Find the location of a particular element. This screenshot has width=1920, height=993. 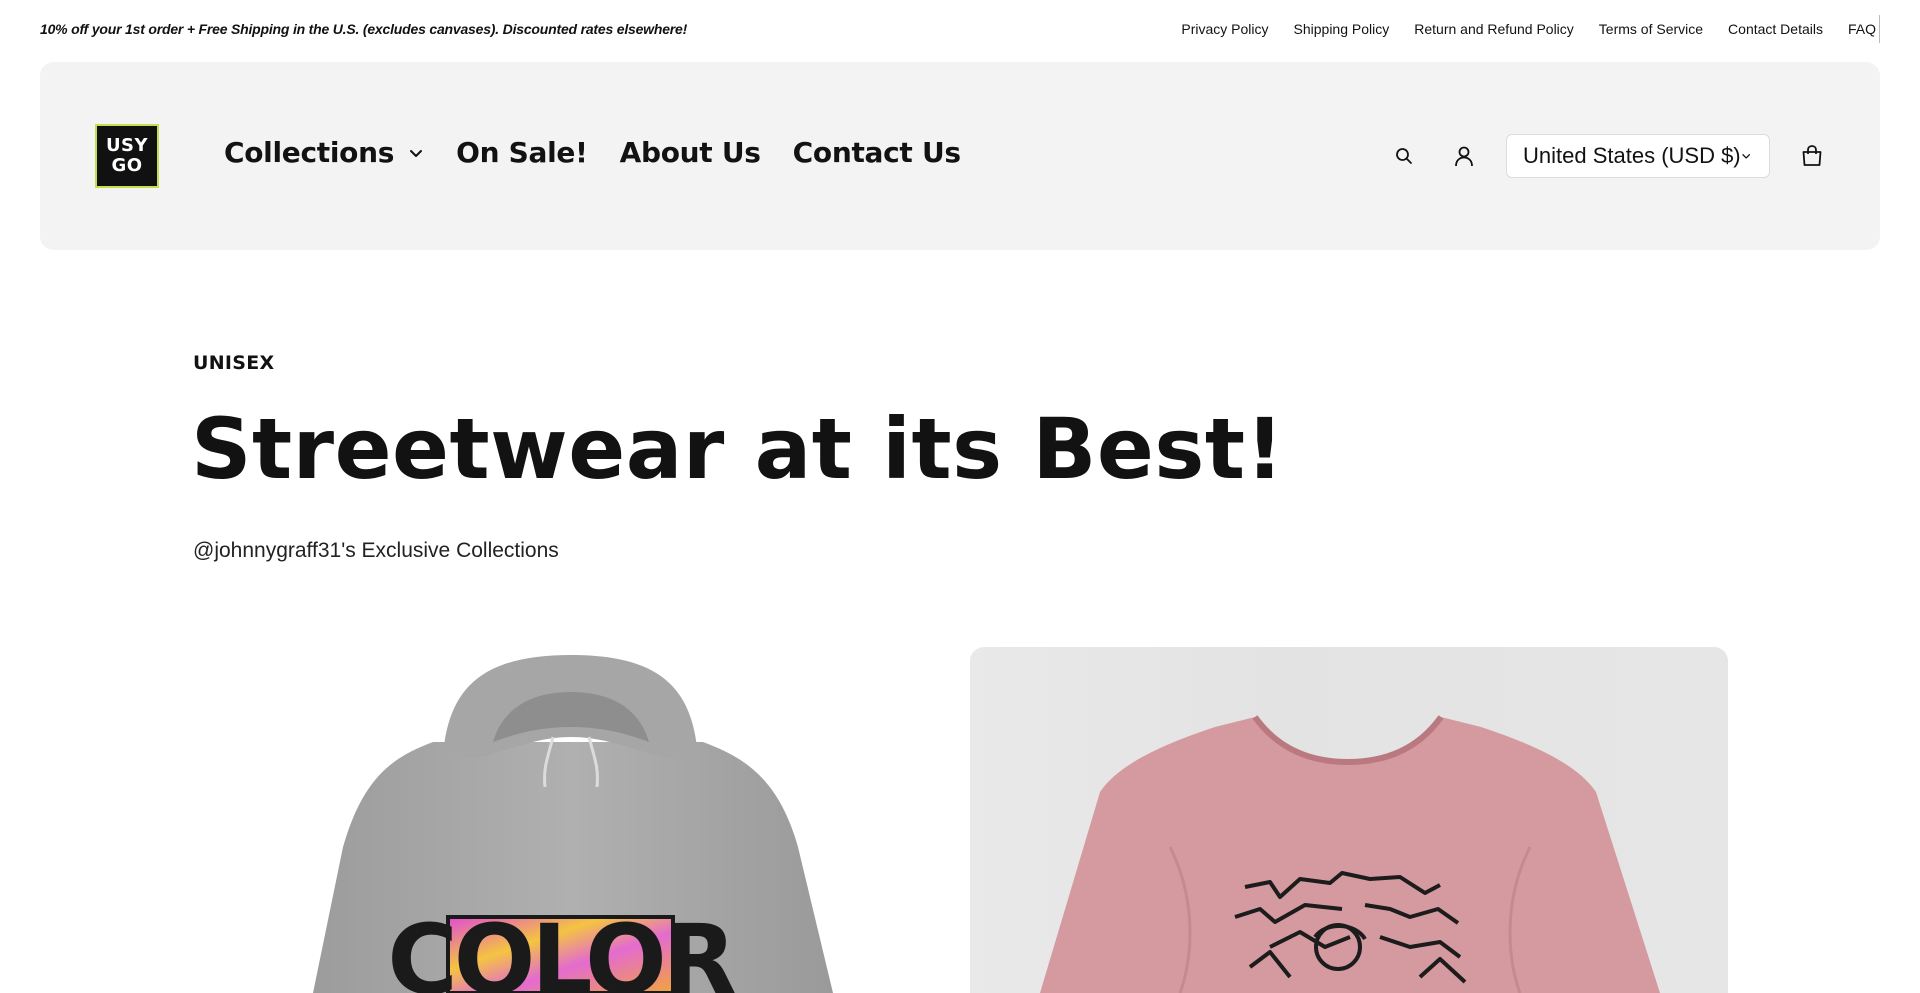

refund-policy-link: Return and Refund Policy is located at coordinates (1494, 29).